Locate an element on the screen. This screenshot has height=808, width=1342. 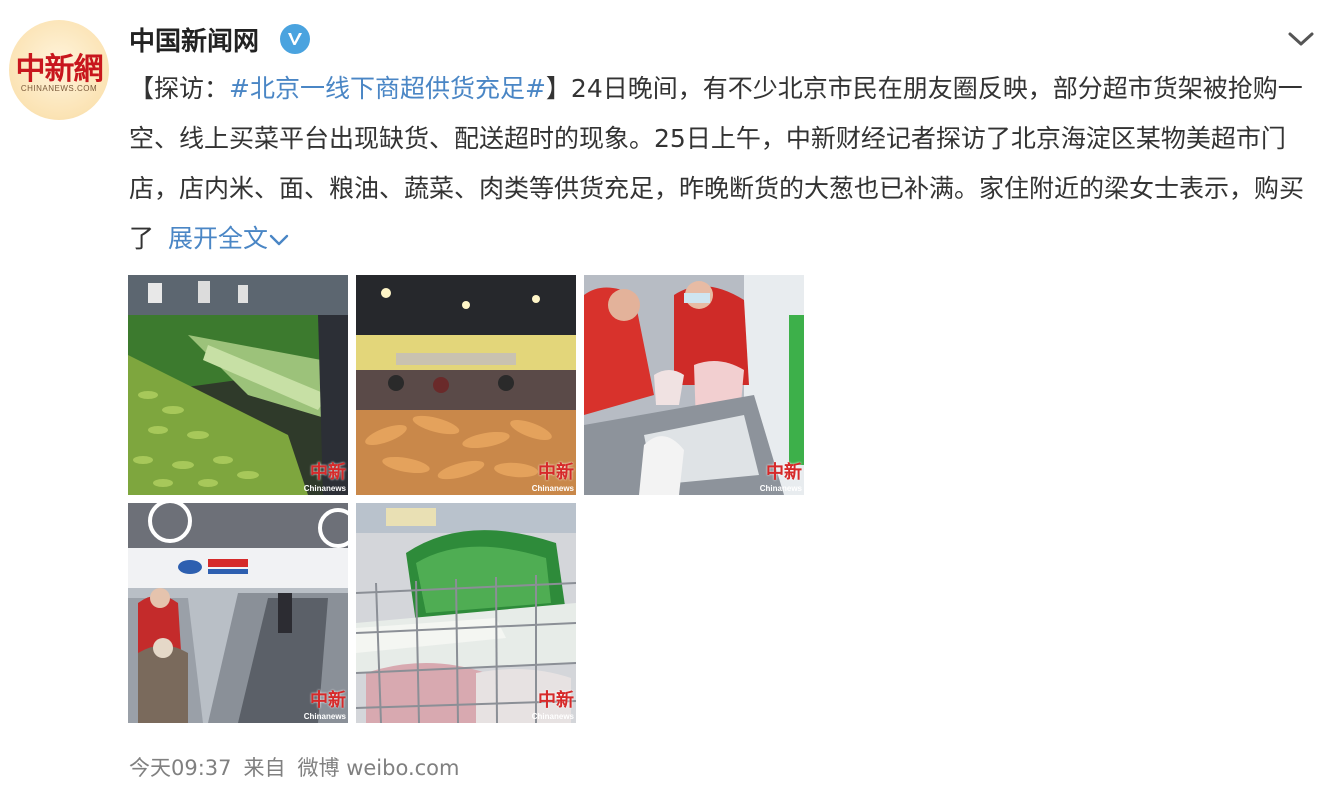
post-prefix: 【探访： is located at coordinates (179, 88).